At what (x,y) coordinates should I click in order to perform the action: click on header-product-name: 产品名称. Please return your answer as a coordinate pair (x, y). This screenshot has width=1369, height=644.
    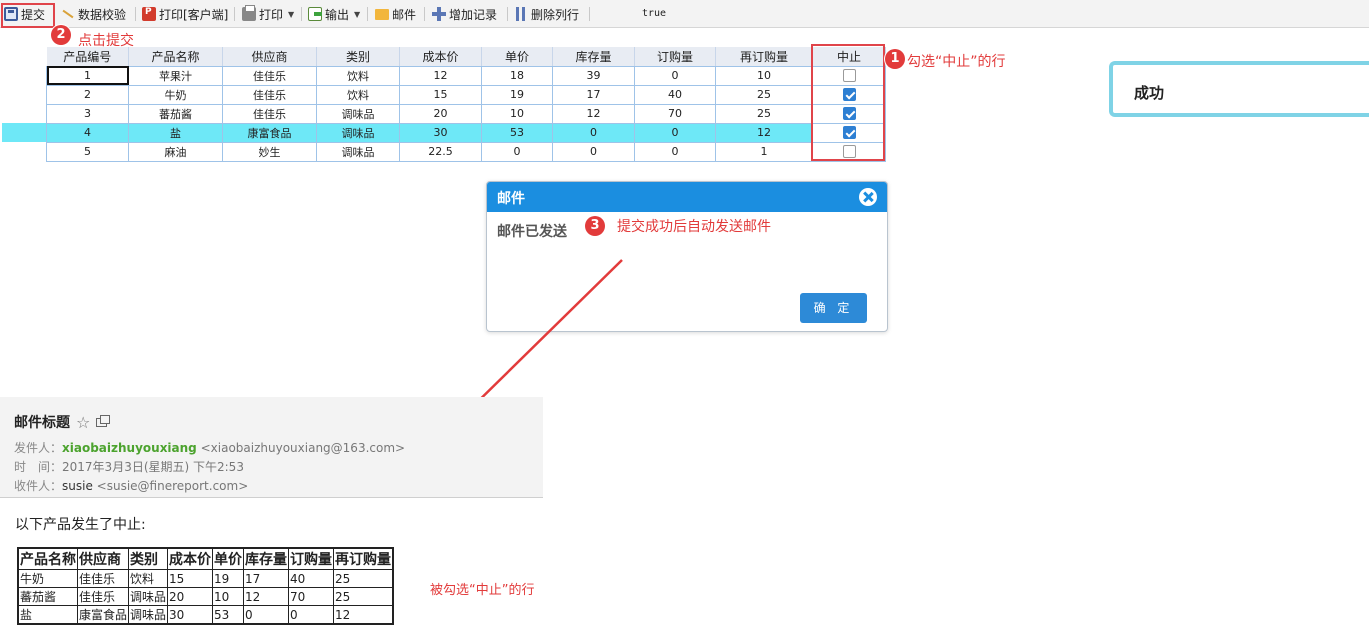
    Looking at the image, I should click on (175, 57).